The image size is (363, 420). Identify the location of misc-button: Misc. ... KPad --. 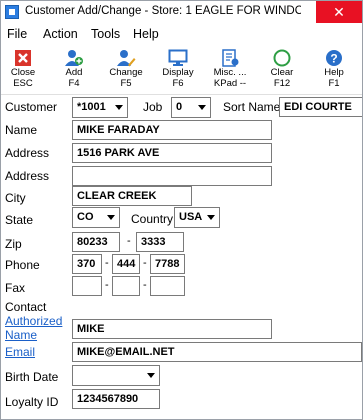
(230, 71).